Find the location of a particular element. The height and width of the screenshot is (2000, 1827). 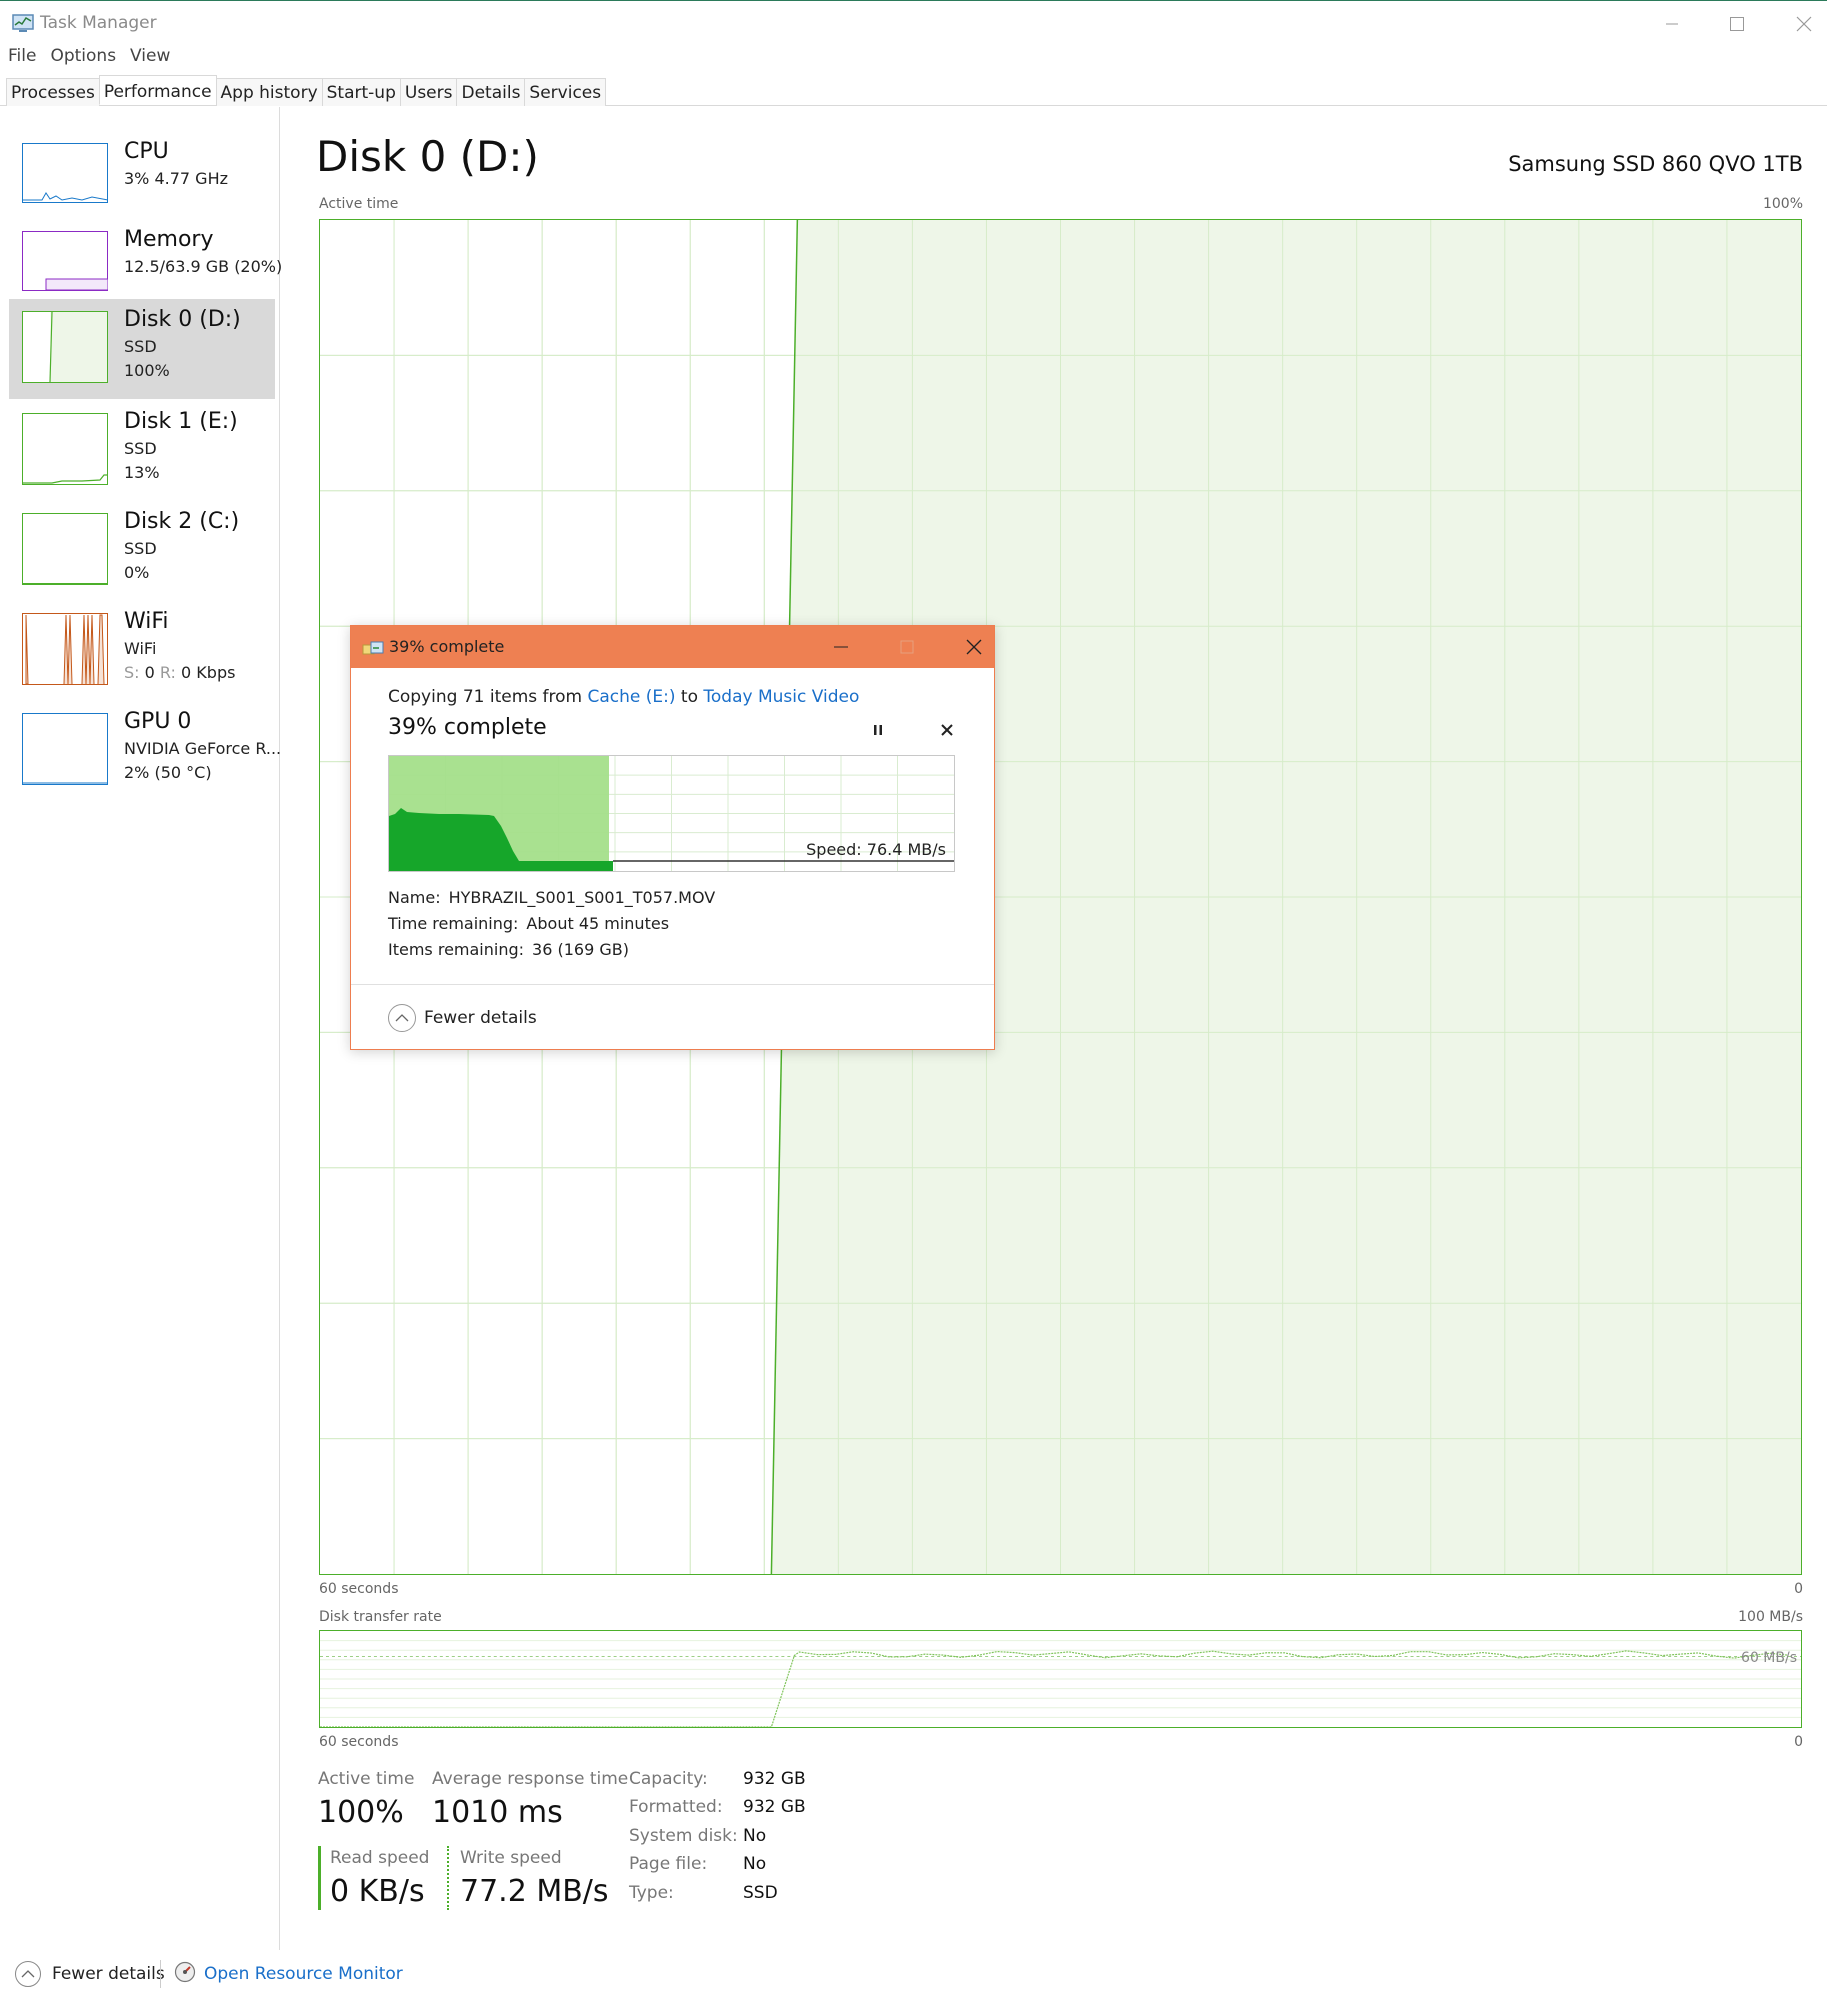

open-resource-monitor-link: Open Resource Monitor is located at coordinates (303, 1974).